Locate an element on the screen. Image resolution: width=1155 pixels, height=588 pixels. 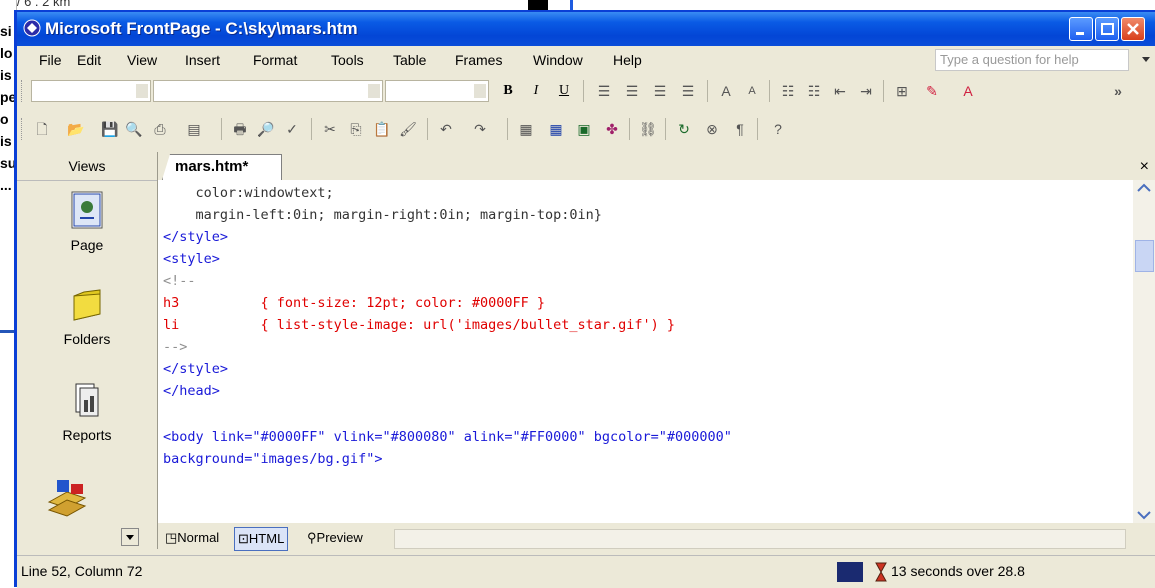
print-preview-icon: 🔎 is located at coordinates (266, 129).